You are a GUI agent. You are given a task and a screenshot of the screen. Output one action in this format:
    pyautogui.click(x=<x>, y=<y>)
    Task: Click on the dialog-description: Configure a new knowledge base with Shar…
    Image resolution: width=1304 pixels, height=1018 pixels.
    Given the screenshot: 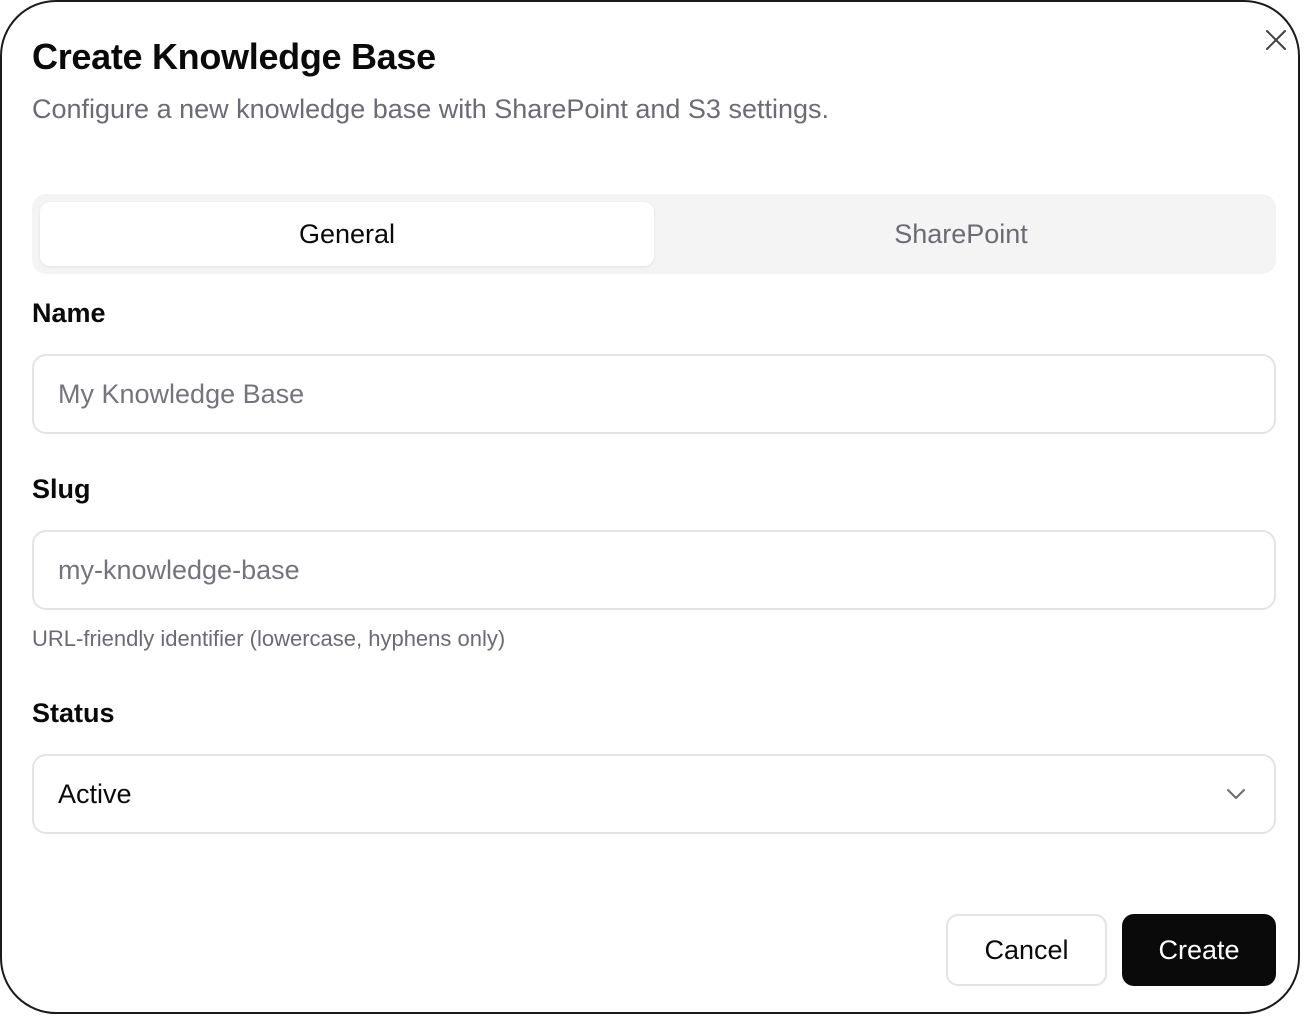 What is the action you would take?
    pyautogui.click(x=431, y=109)
    